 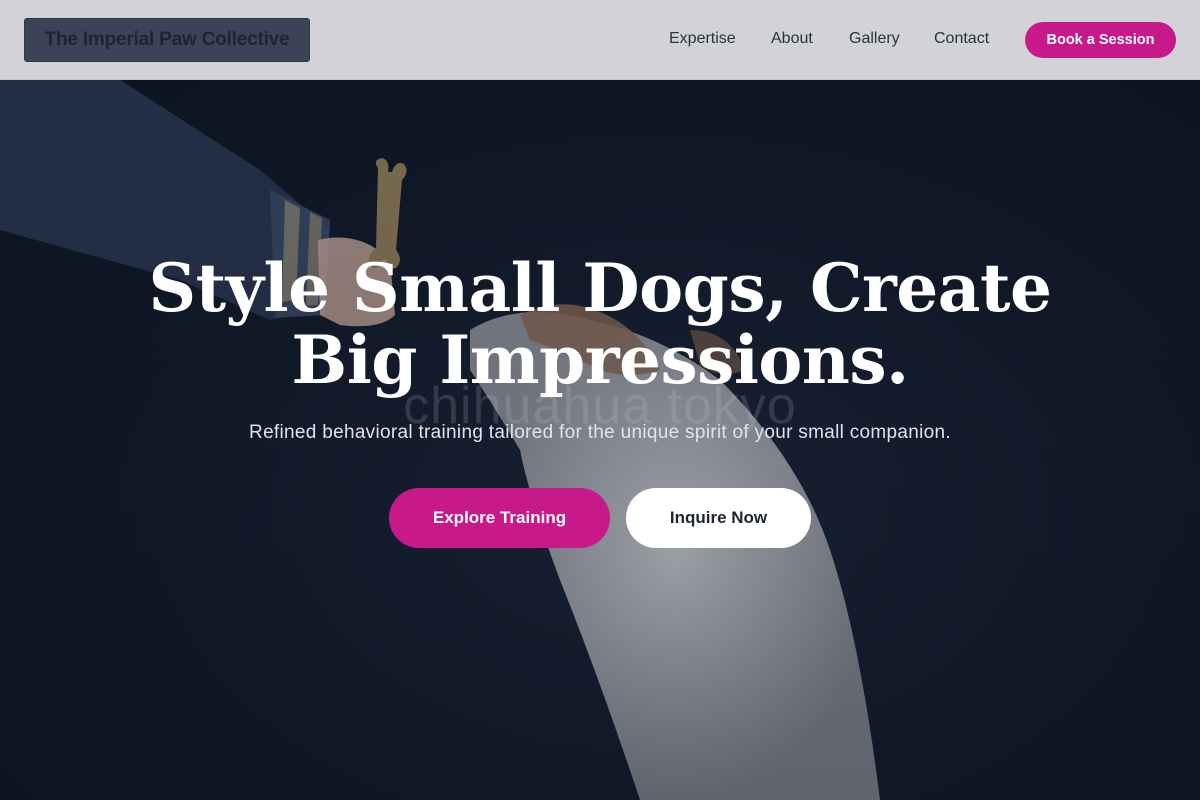 I want to click on inquire-now-button: Inquire Now, so click(x=718, y=518).